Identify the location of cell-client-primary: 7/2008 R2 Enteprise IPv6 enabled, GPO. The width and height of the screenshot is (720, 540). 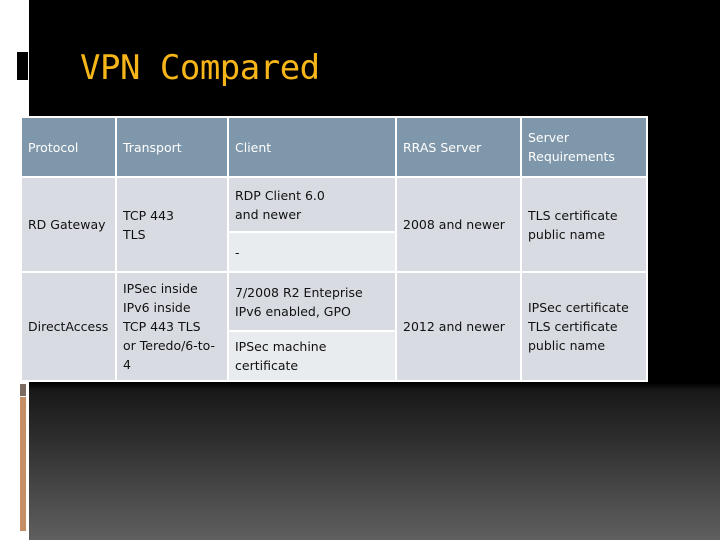
(312, 301).